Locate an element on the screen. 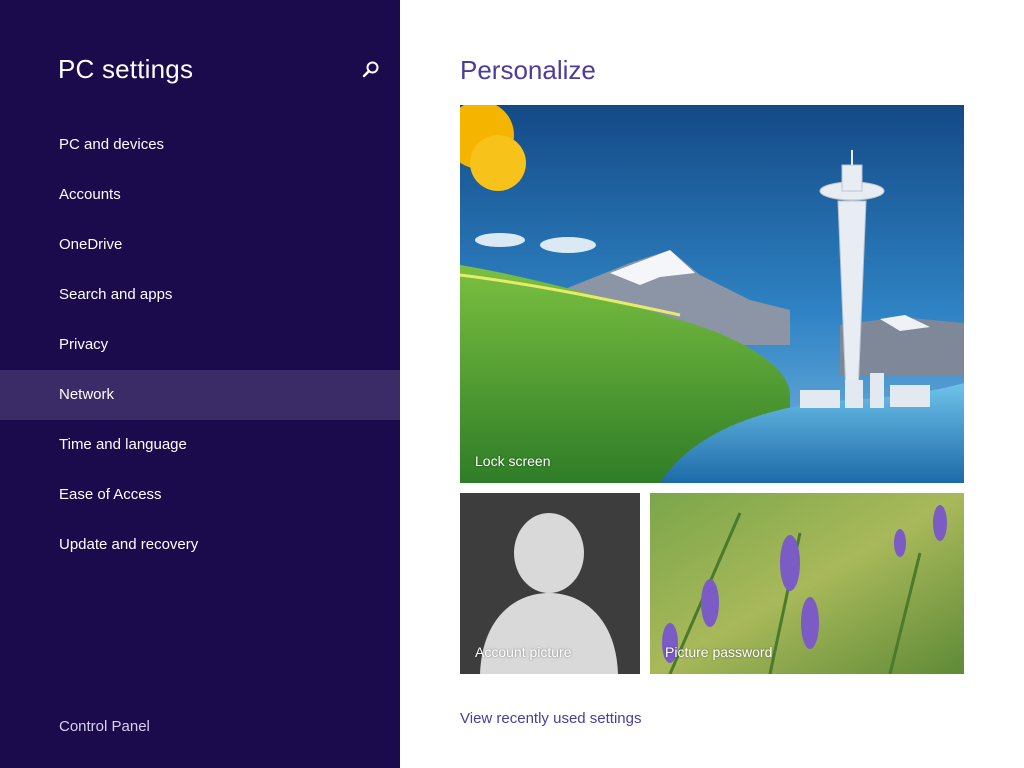 This screenshot has height=768, width=1024. sidebar-item-label: Search and apps is located at coordinates (116, 294).